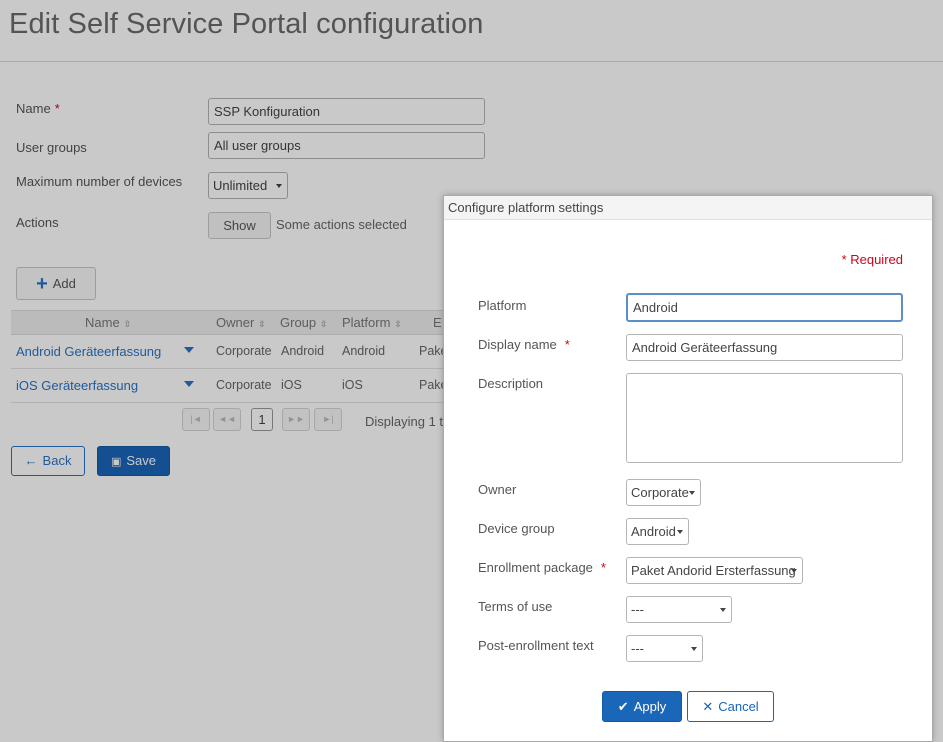  I want to click on enrollment-package-select: Paket Andorid Ersterfassung, so click(714, 570).